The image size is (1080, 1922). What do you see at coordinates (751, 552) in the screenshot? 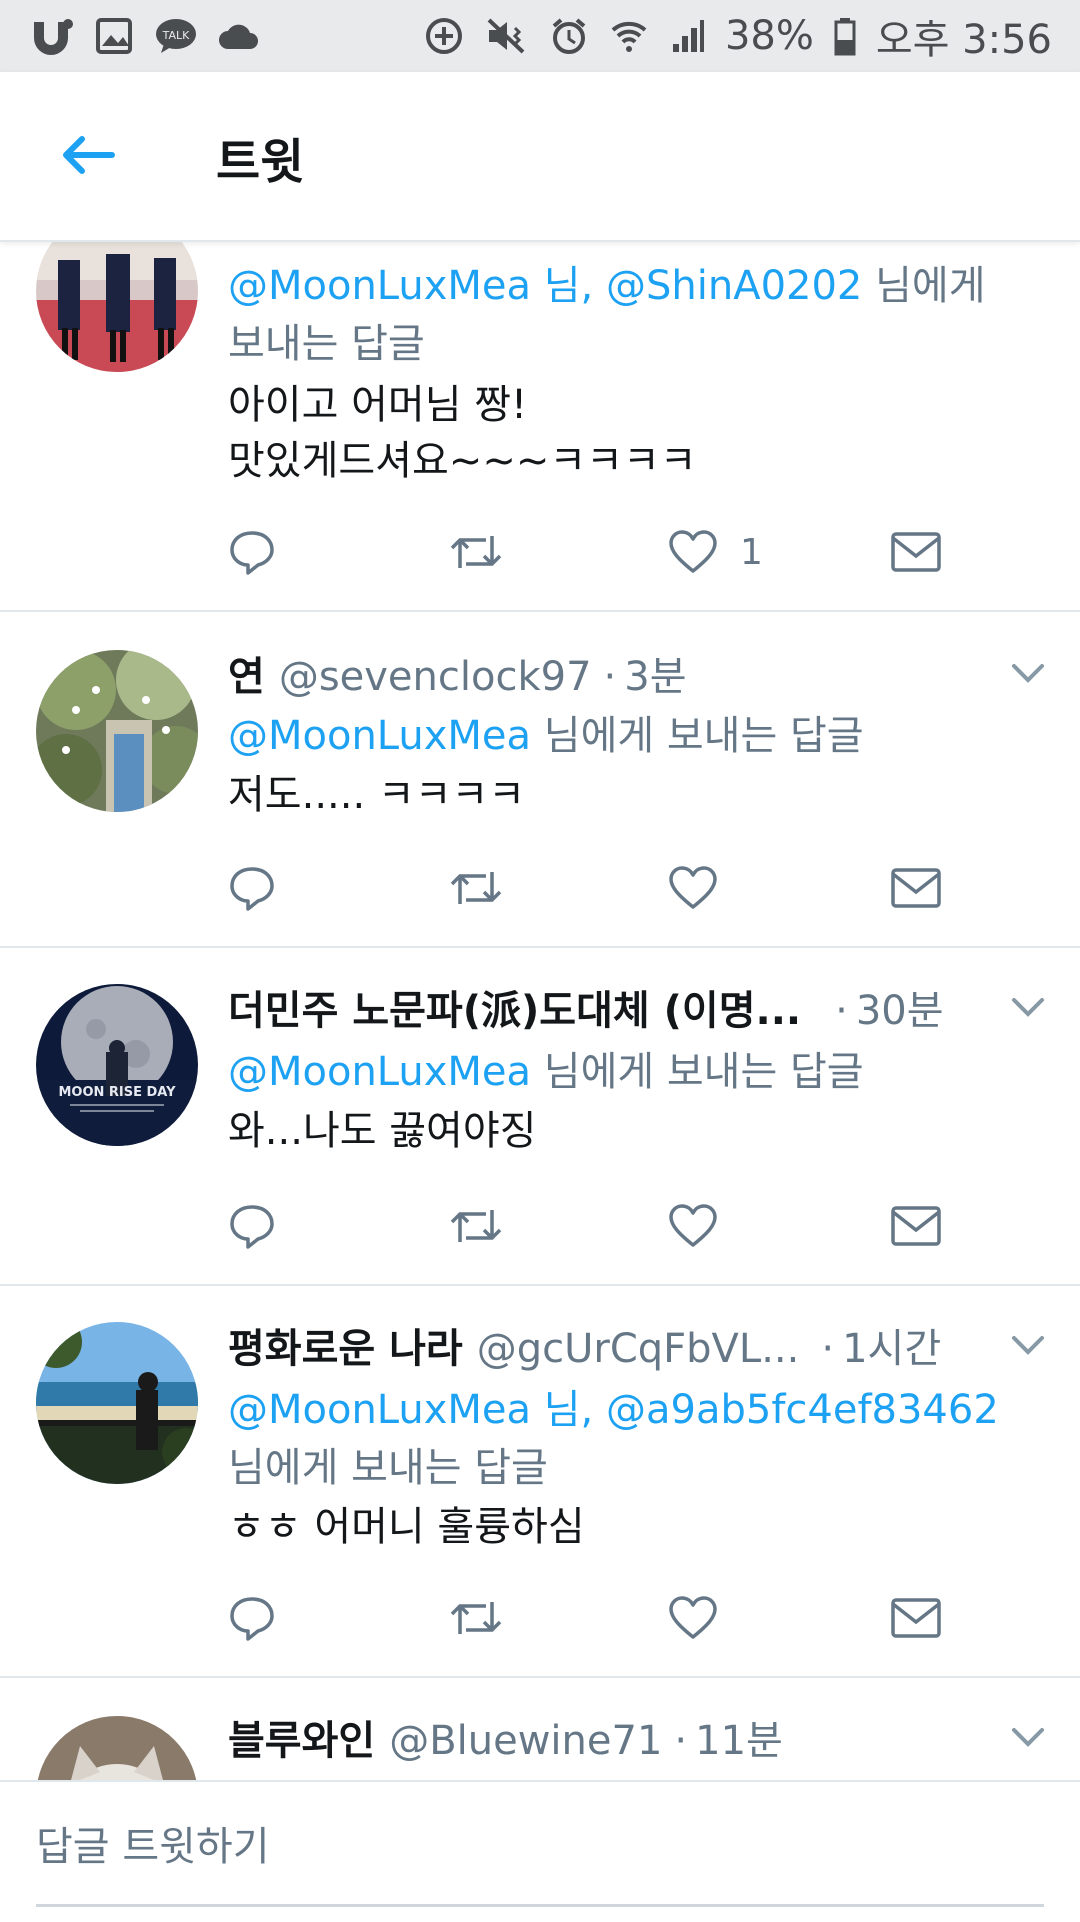
I see `like-count: 1` at bounding box center [751, 552].